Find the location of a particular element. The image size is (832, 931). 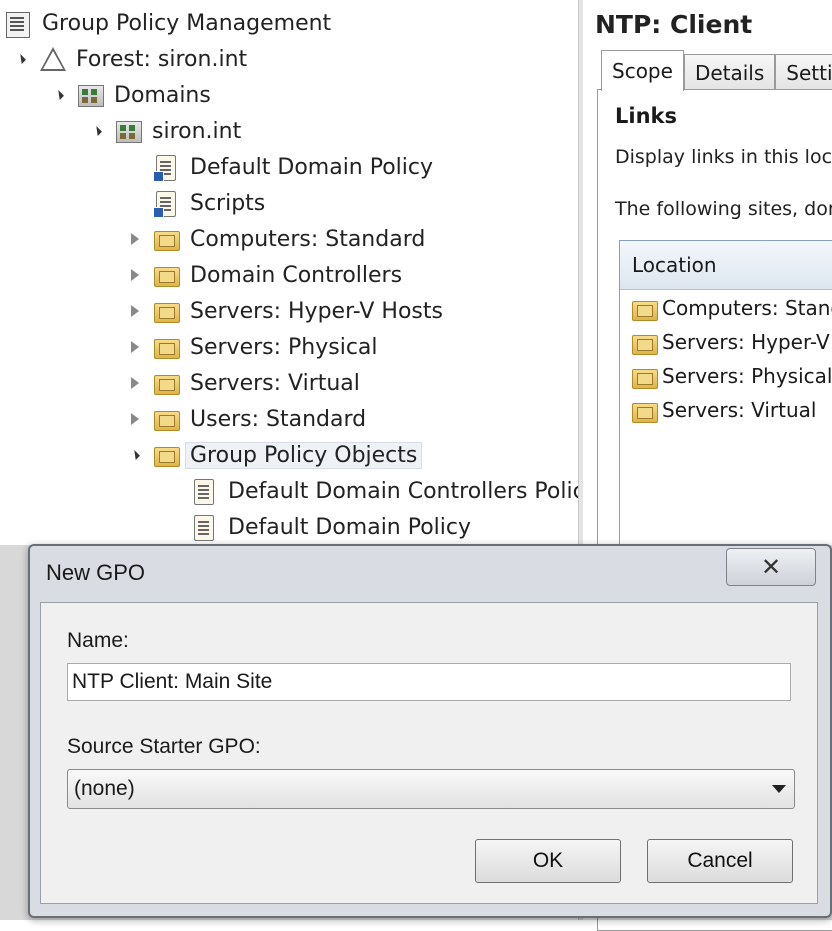

close-icon: ✕ is located at coordinates (771, 567).